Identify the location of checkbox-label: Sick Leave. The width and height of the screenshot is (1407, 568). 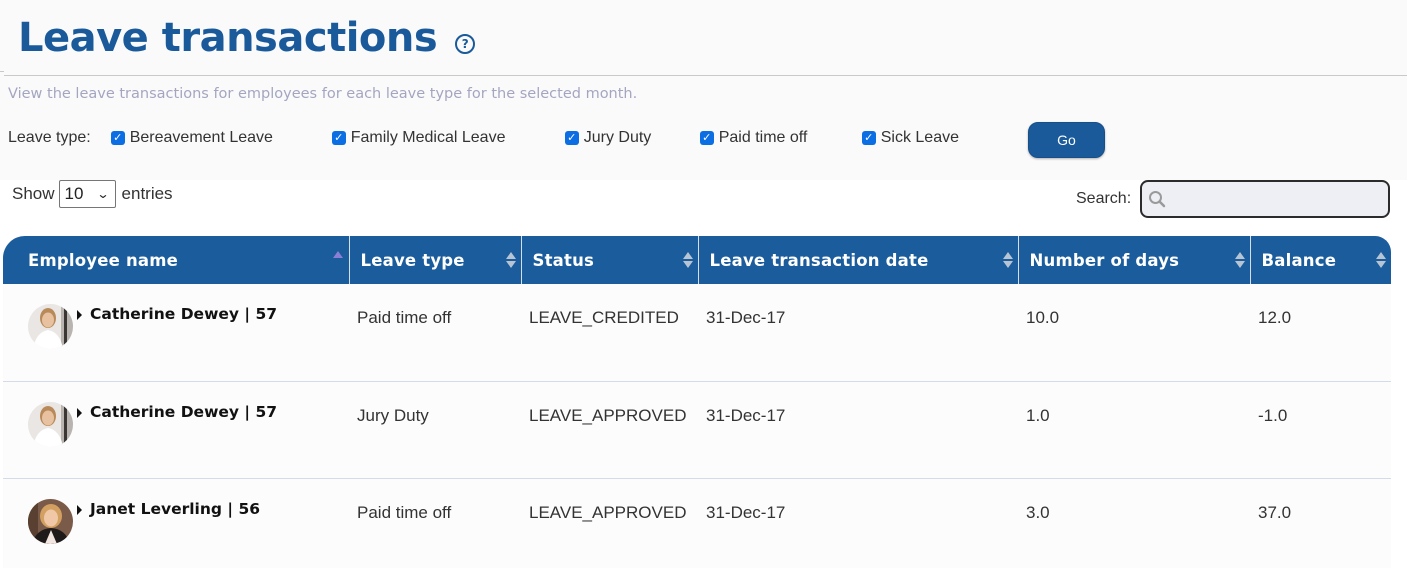
(919, 137).